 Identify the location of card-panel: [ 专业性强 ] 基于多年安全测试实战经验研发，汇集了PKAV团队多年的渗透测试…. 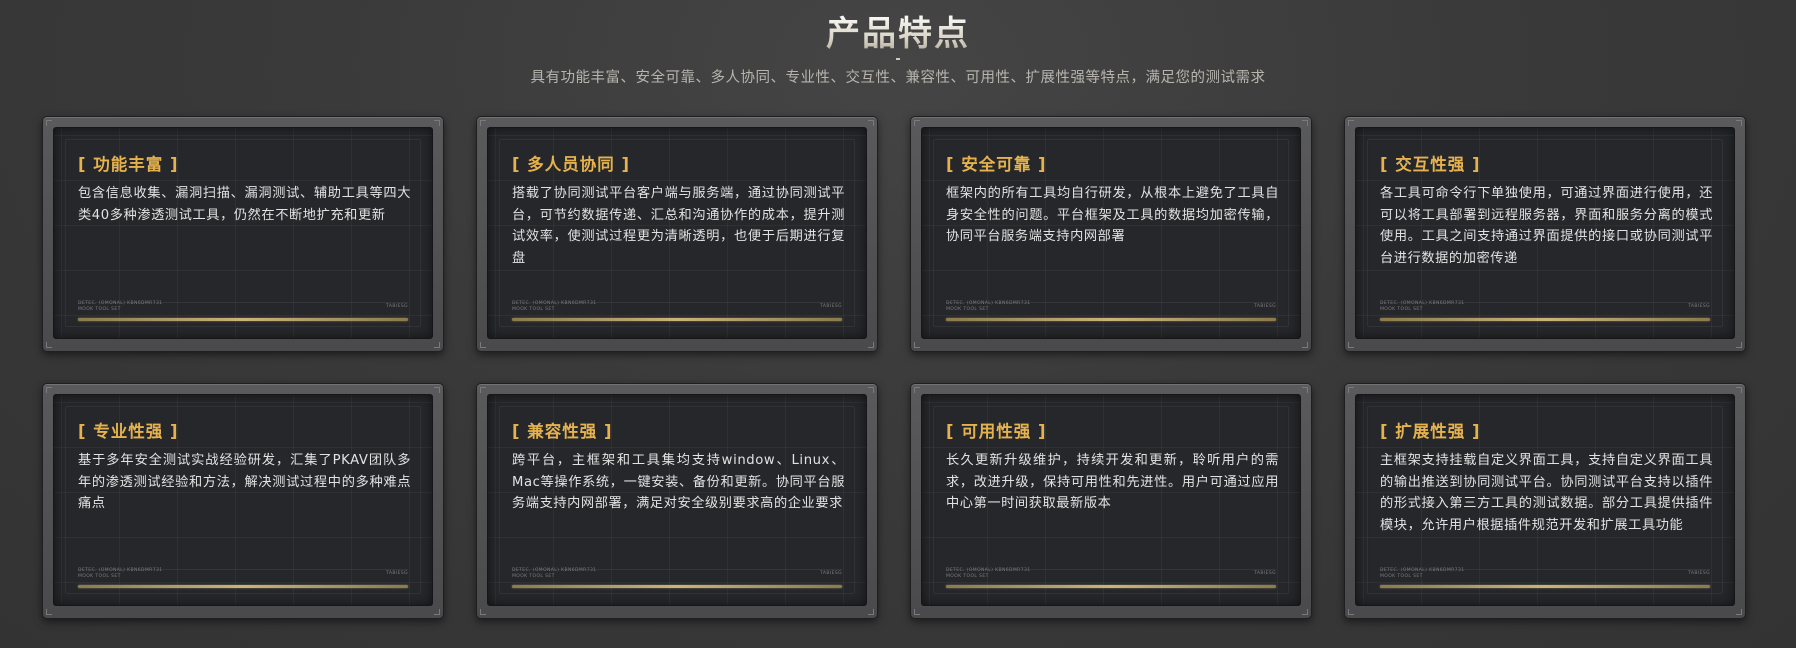
(243, 500).